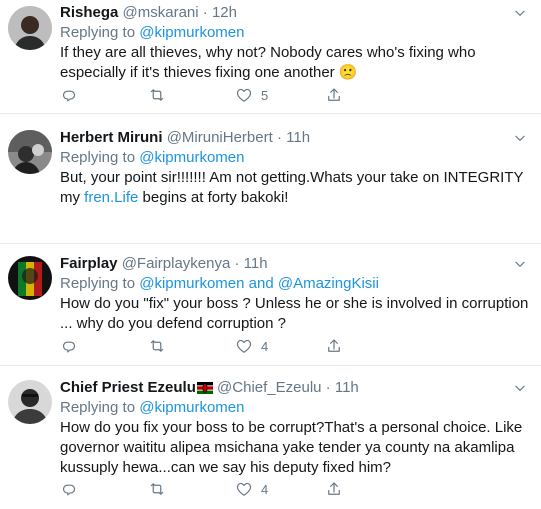 The width and height of the screenshot is (541, 509). I want to click on inline-link: fren.Life, so click(111, 197).